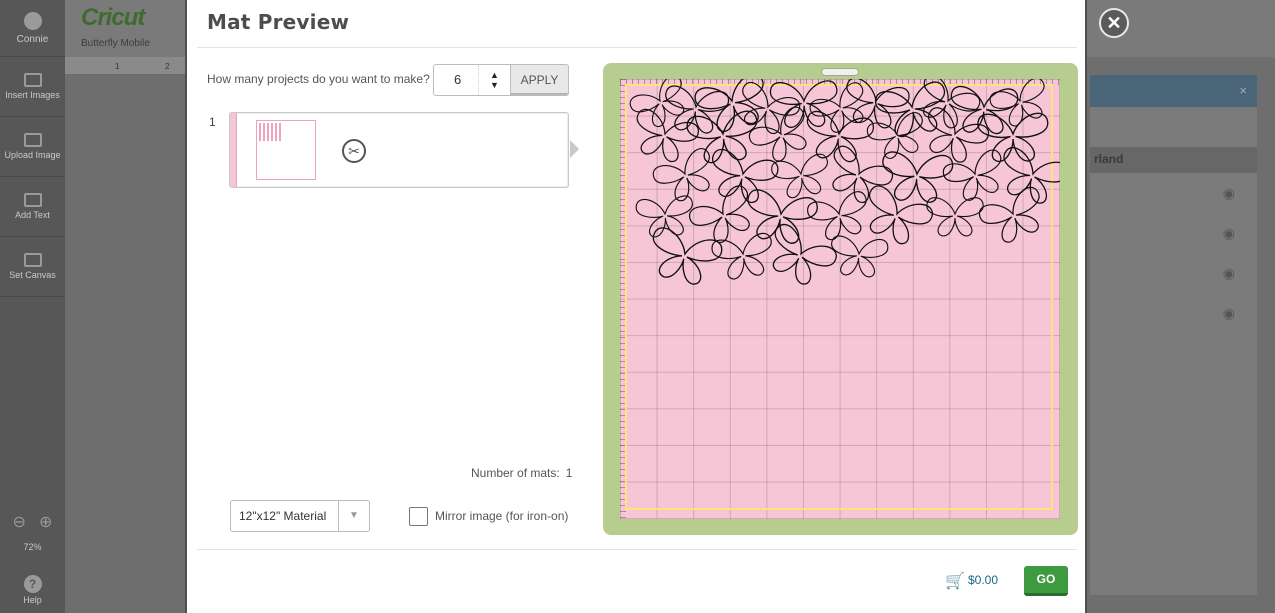 Image resolution: width=1275 pixels, height=613 pixels. What do you see at coordinates (1173, 335) in the screenshot?
I see `layers-panel: × rland ◉ ◉ ◉ ◉` at bounding box center [1173, 335].